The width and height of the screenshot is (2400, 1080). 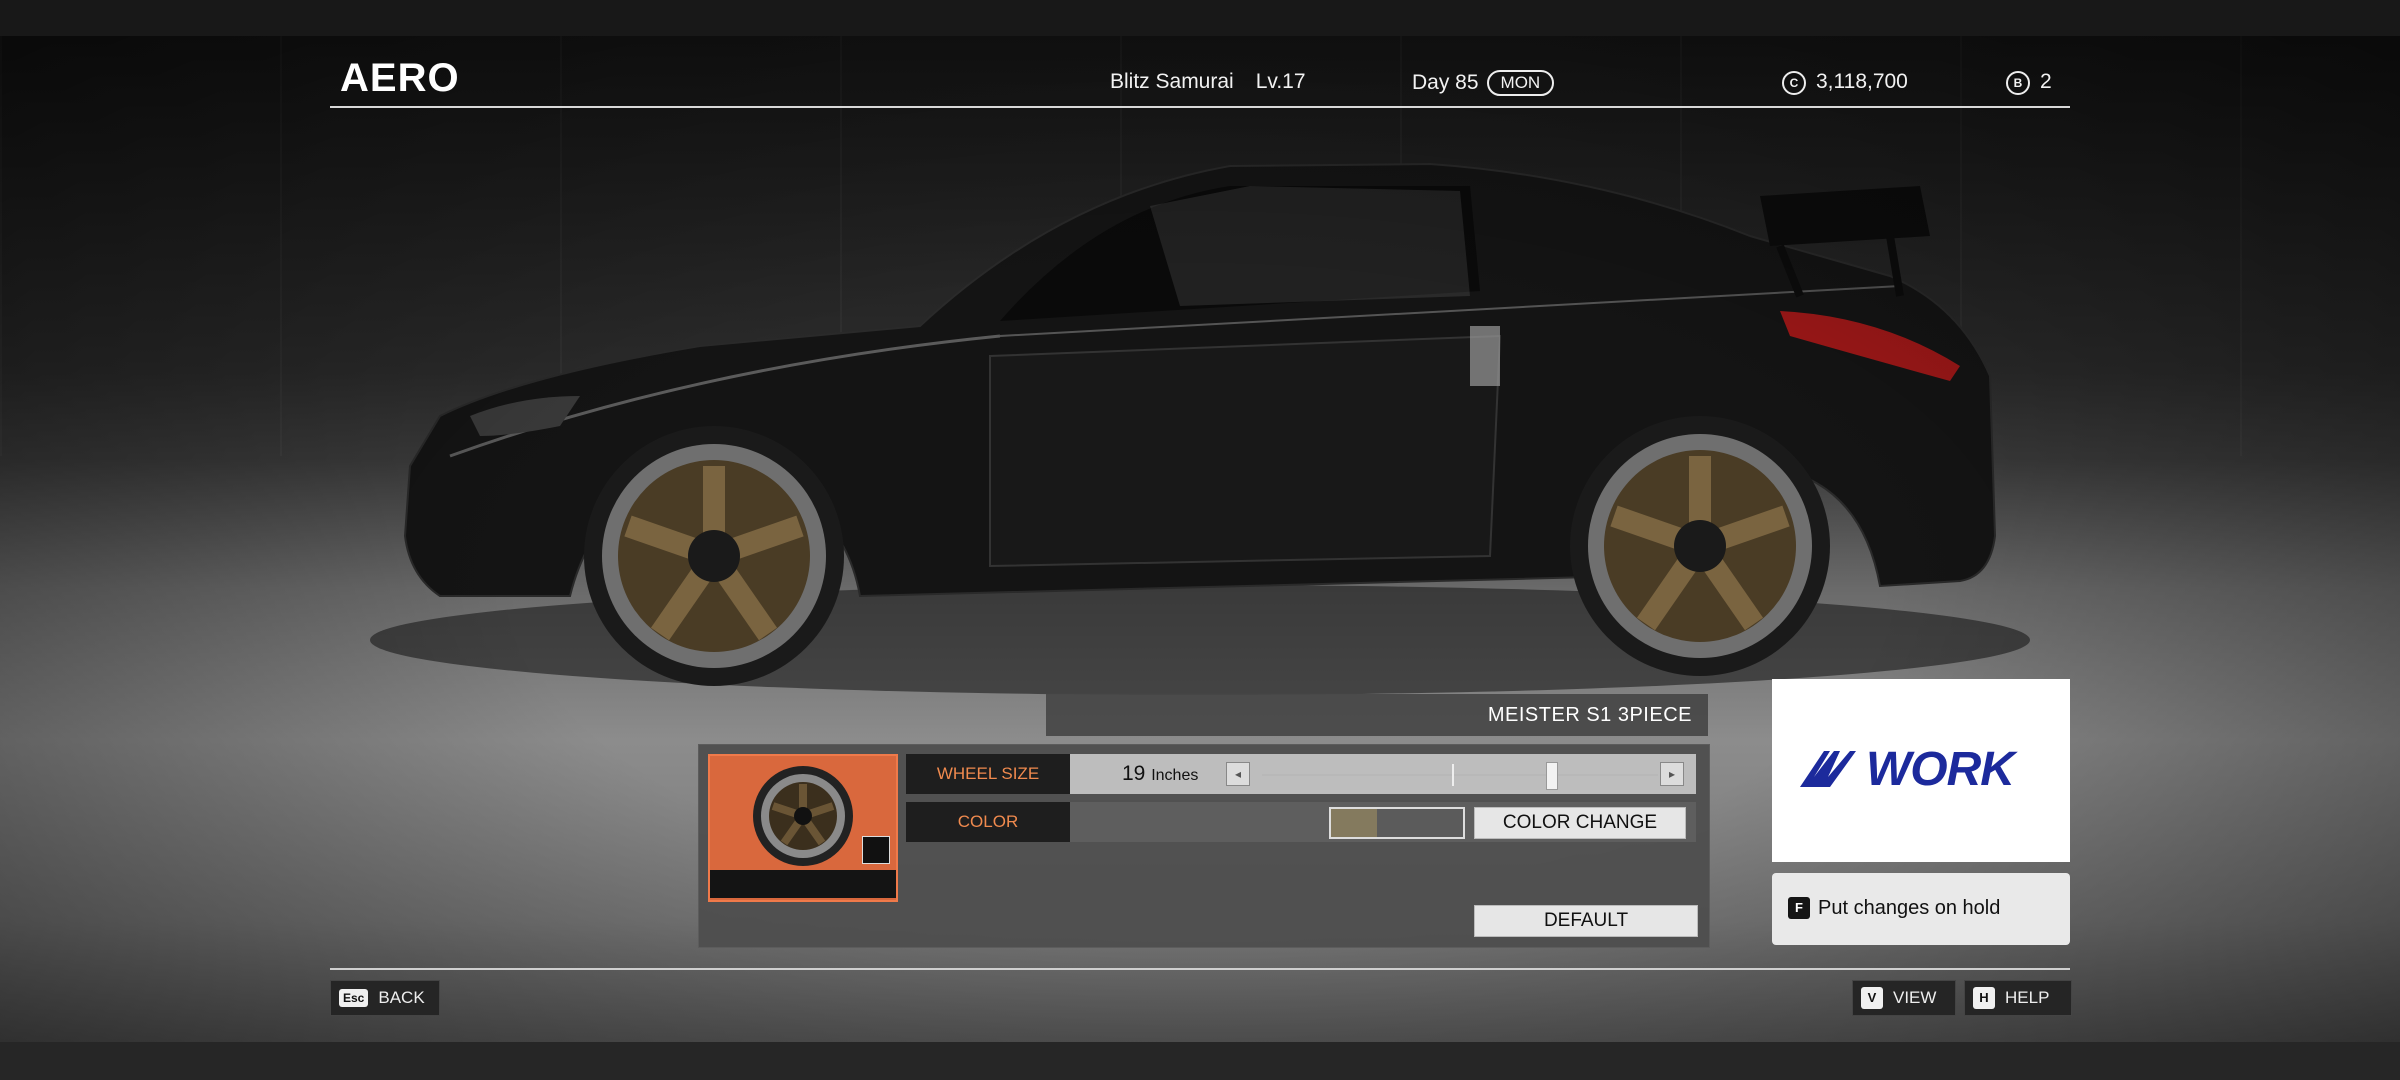 What do you see at coordinates (1799, 908) in the screenshot?
I see `key-f-icon: F` at bounding box center [1799, 908].